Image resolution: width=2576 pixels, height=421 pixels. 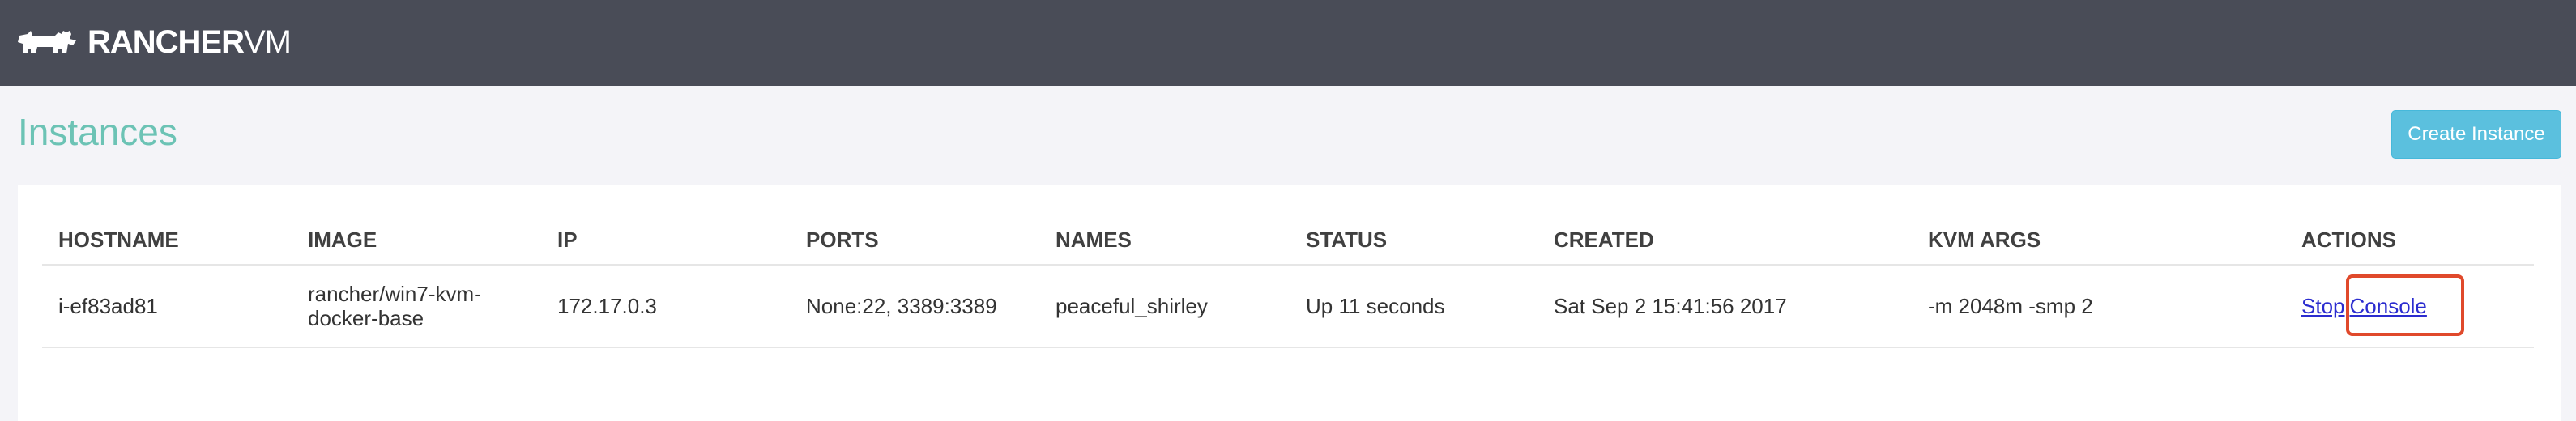 What do you see at coordinates (1413, 240) in the screenshot?
I see `header-status: STATUS` at bounding box center [1413, 240].